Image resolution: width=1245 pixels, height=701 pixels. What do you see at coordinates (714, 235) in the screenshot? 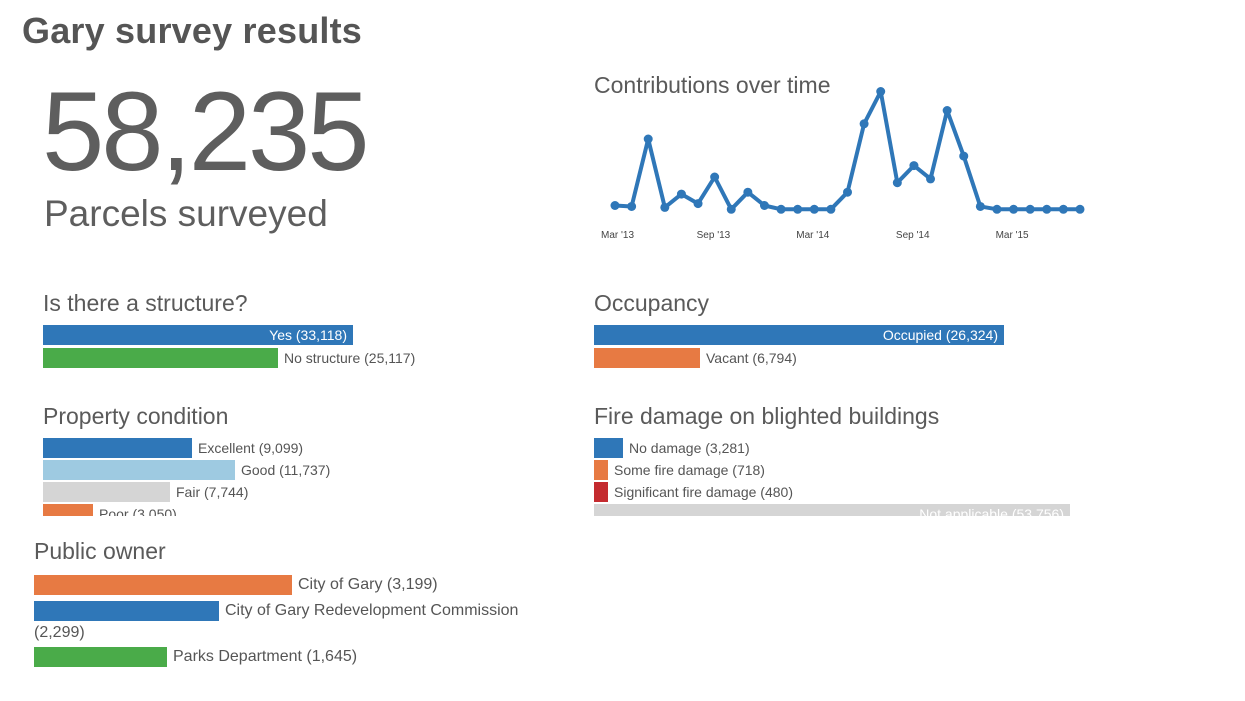
I see `contributions-x-tick: Sep '13` at bounding box center [714, 235].